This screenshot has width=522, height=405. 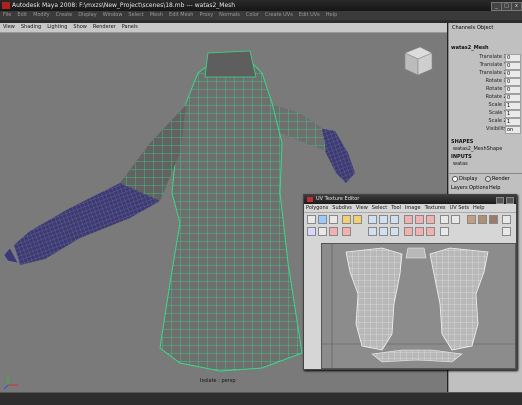 I want to click on shapes-header: SHAPES, so click(x=462, y=142).